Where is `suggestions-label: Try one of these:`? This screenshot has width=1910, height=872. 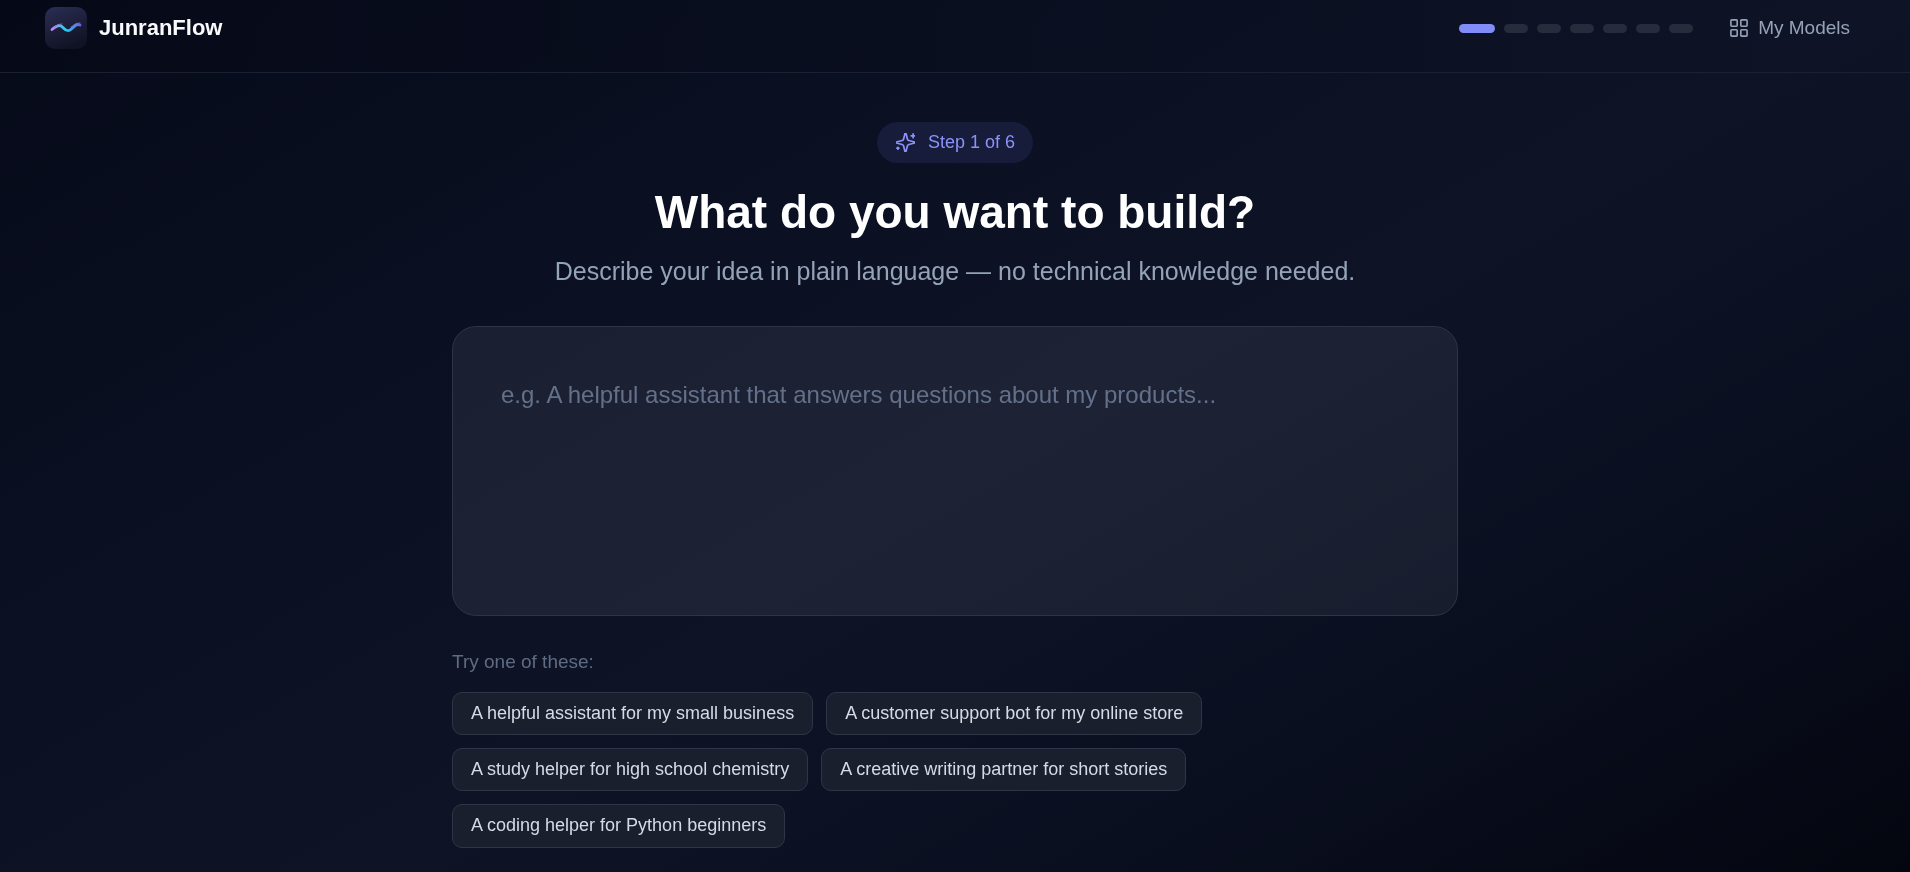
suggestions-label: Try one of these: is located at coordinates (523, 662).